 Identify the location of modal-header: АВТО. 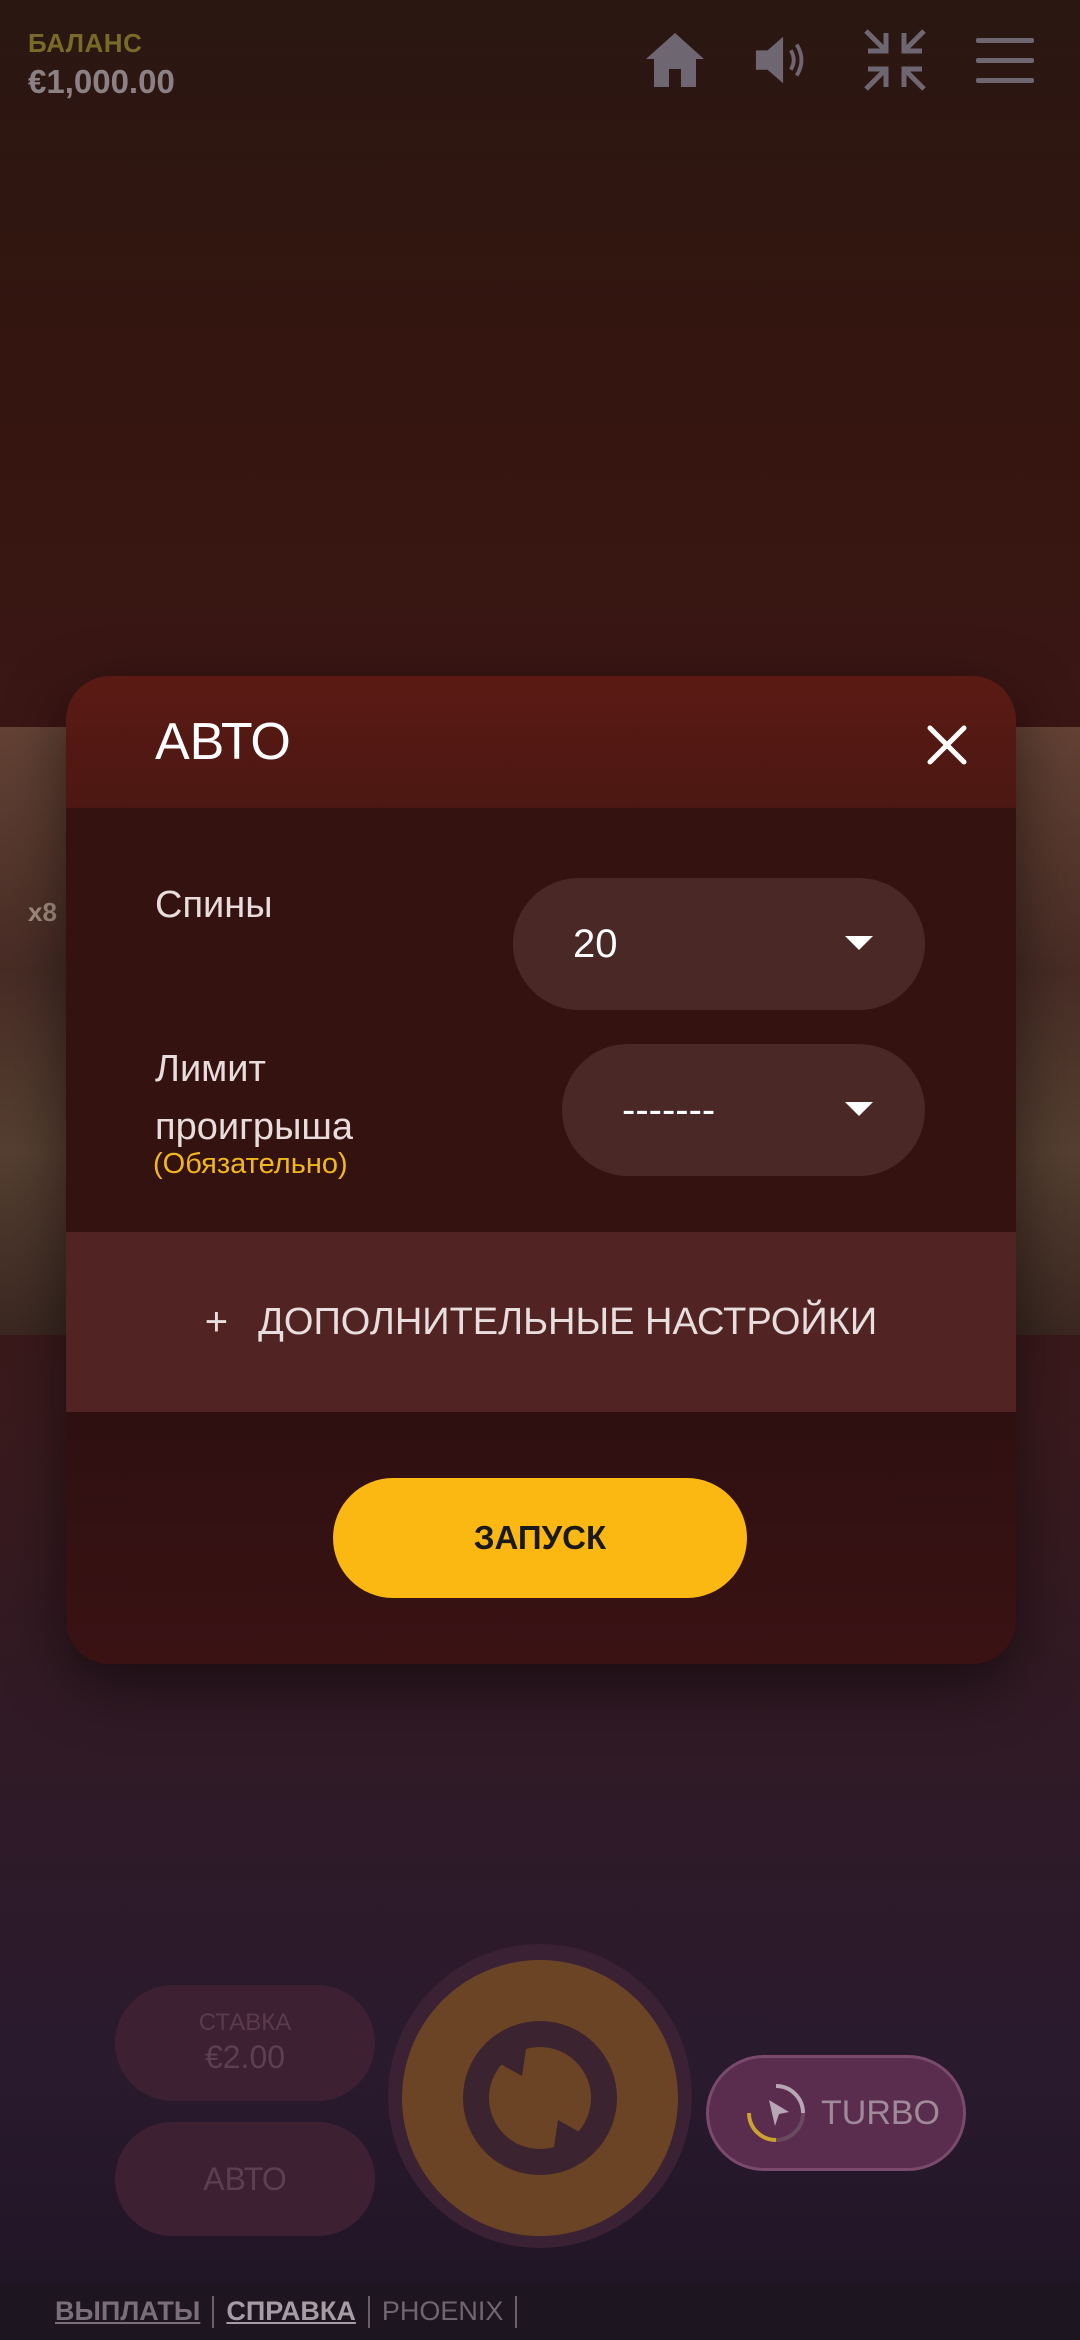
(541, 742).